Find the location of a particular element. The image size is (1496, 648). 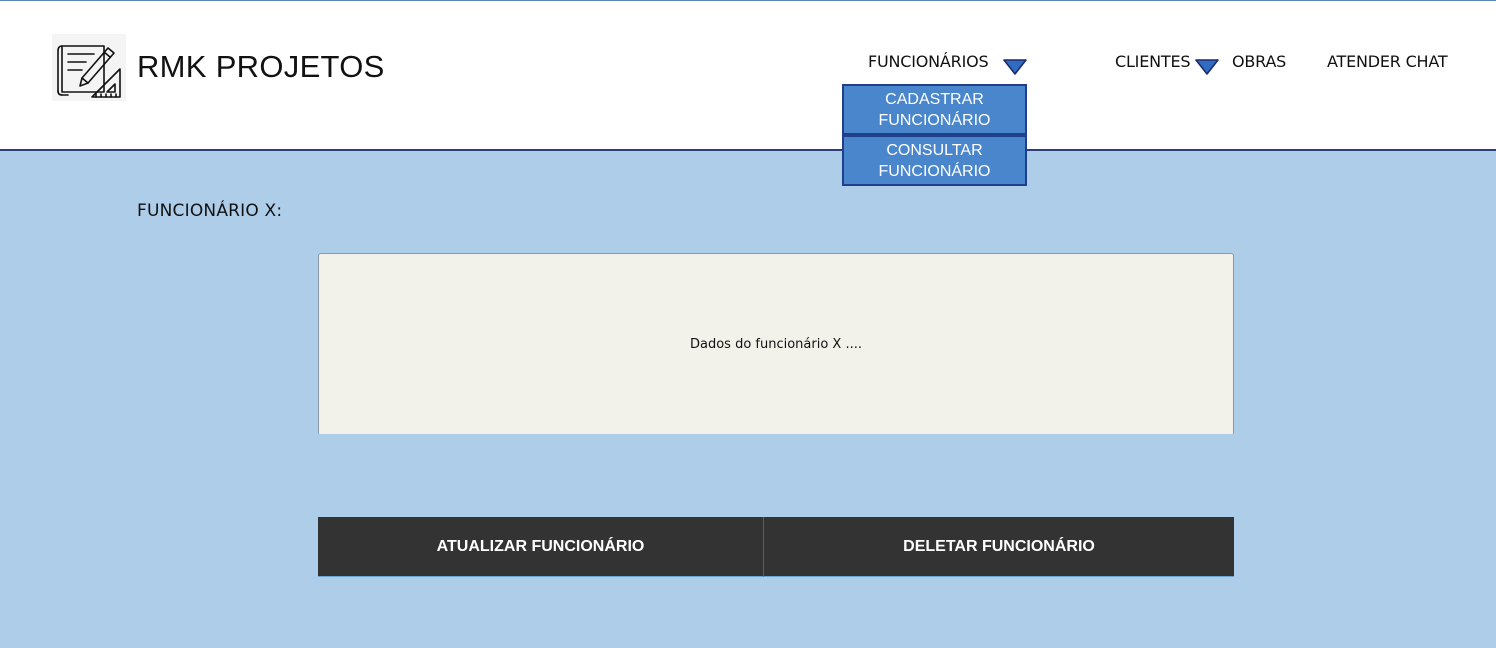

nav-obras: OBRAS is located at coordinates (1259, 61).